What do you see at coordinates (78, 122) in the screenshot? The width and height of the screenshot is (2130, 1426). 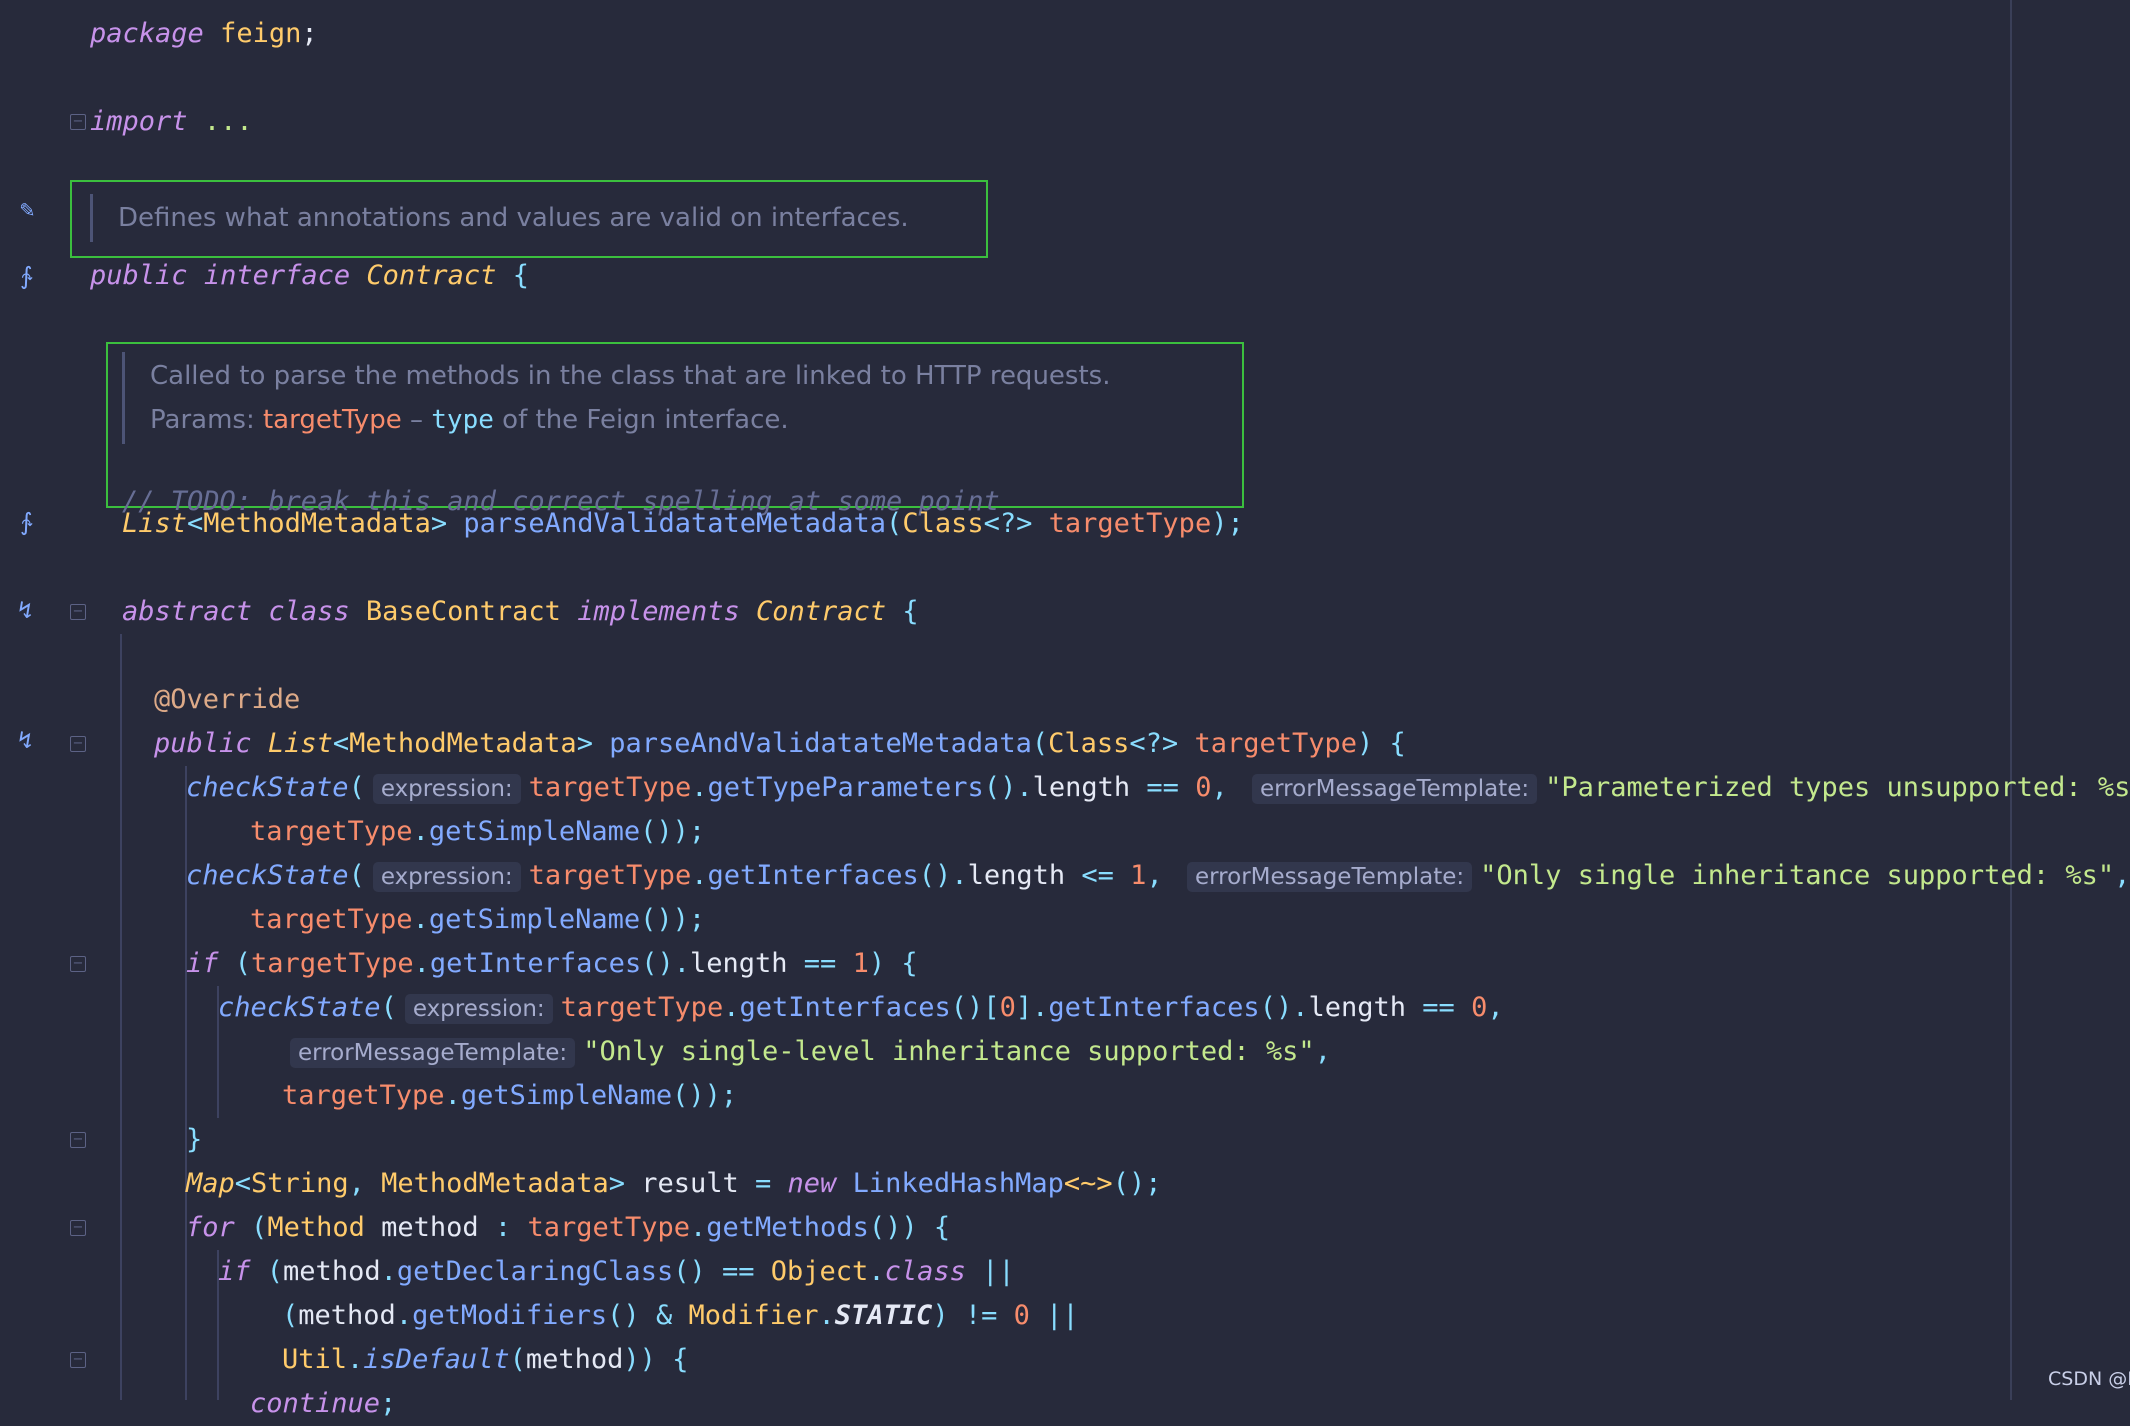 I see `fold-import-icon: −` at bounding box center [78, 122].